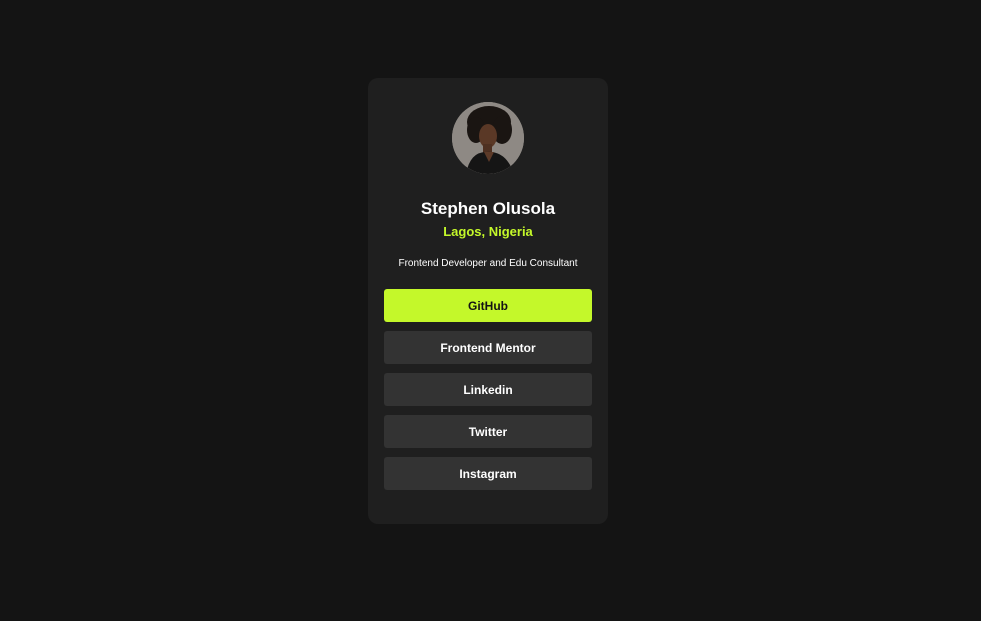  I want to click on twitter-link: Twitter, so click(488, 431).